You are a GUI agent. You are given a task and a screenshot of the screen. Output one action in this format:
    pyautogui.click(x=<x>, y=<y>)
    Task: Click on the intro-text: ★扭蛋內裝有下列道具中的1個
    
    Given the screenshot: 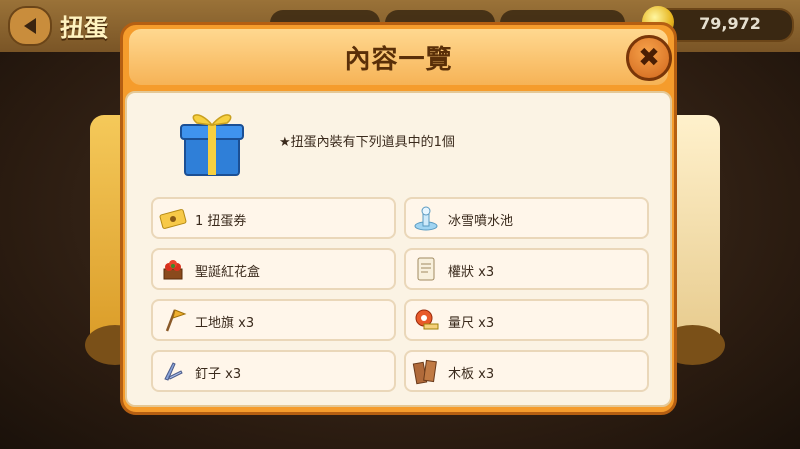 What is the action you would take?
    pyautogui.click(x=367, y=142)
    